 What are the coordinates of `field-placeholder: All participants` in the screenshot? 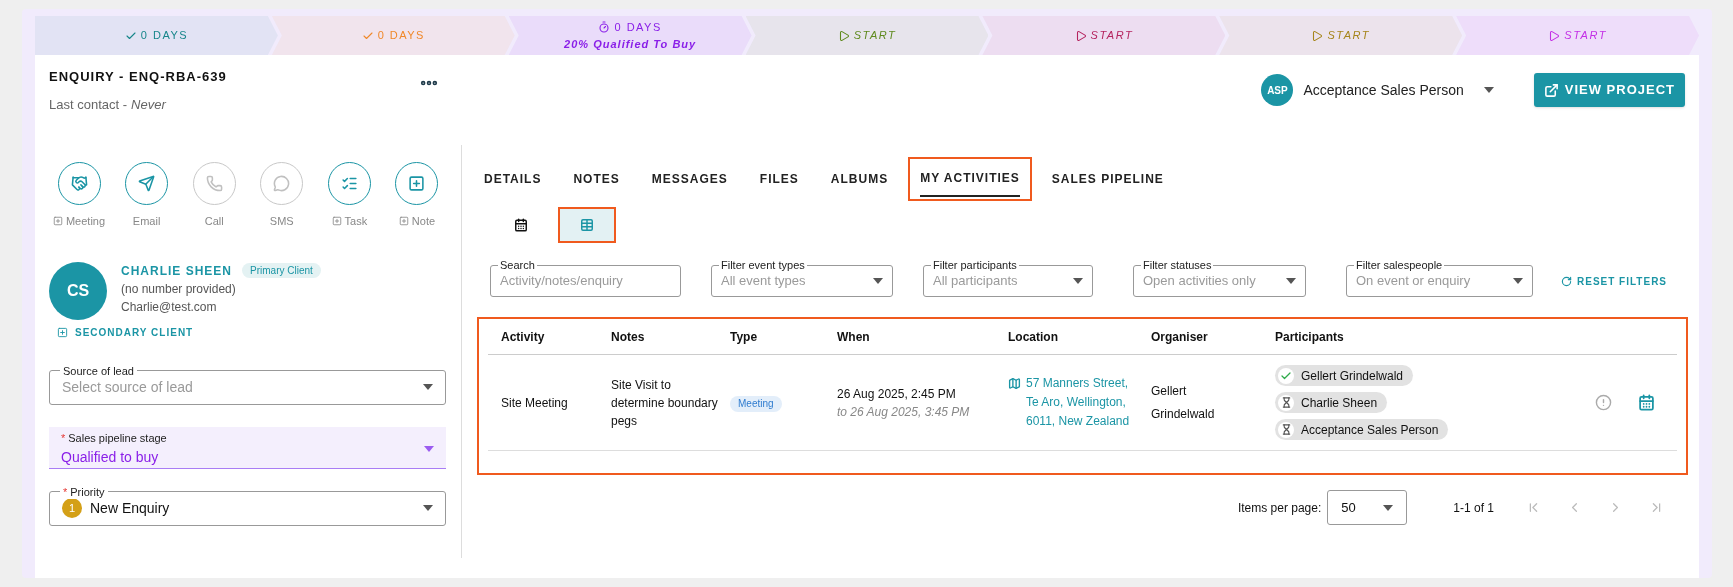 It's located at (976, 281).